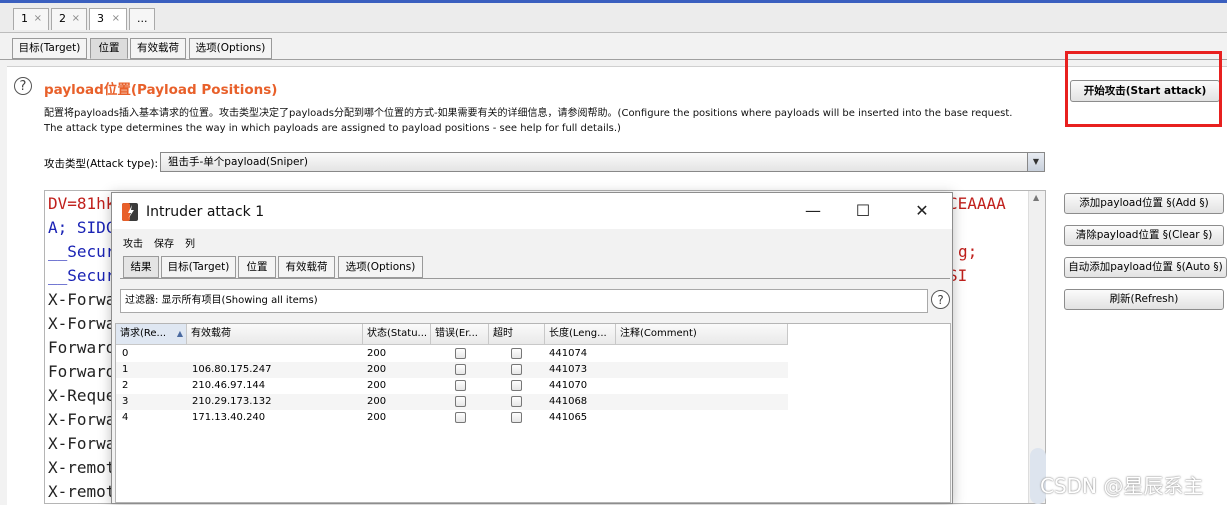 Image resolution: width=1227 pixels, height=505 pixels. I want to click on minimize-icon: —, so click(813, 210).